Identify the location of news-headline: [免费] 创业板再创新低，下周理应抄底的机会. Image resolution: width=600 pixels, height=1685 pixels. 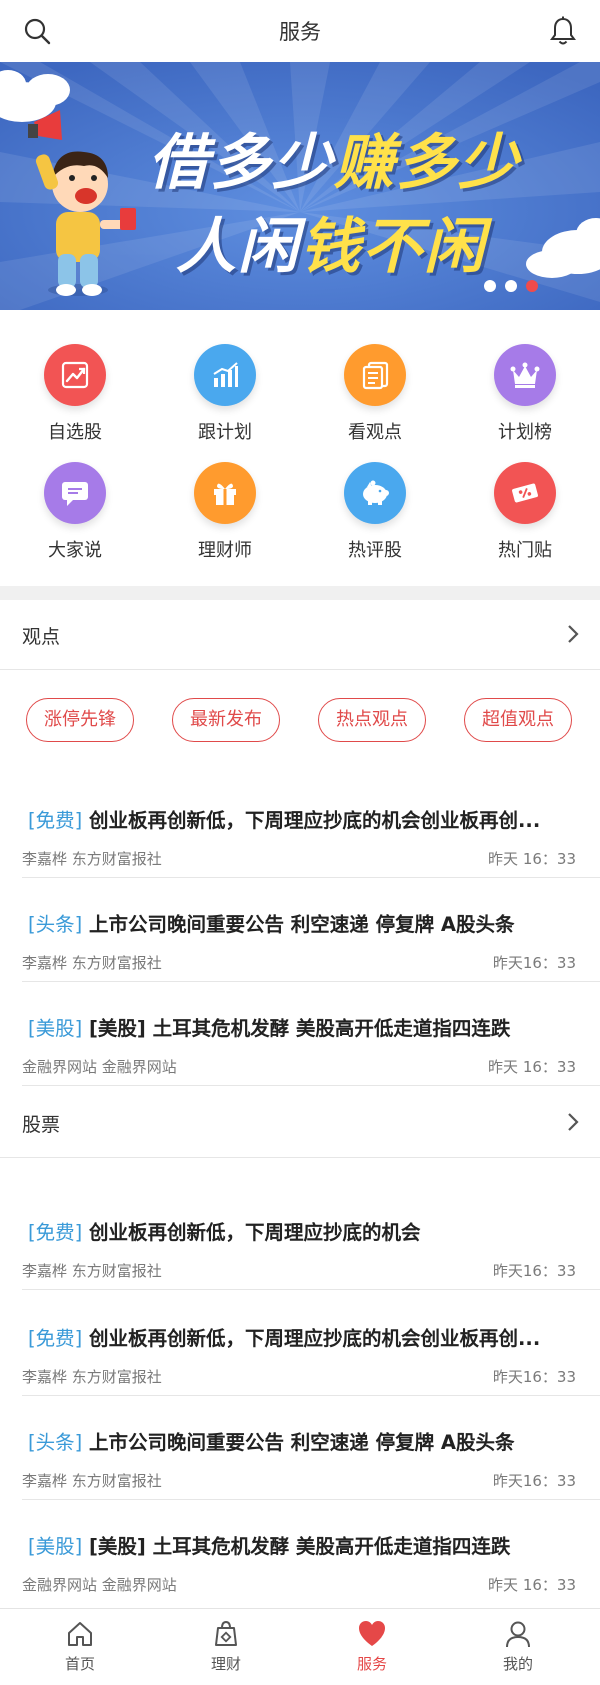
(308, 1230).